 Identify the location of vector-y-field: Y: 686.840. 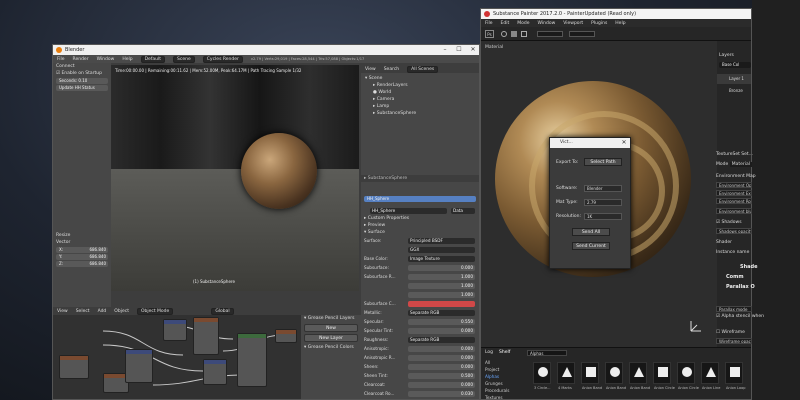
(82, 257).